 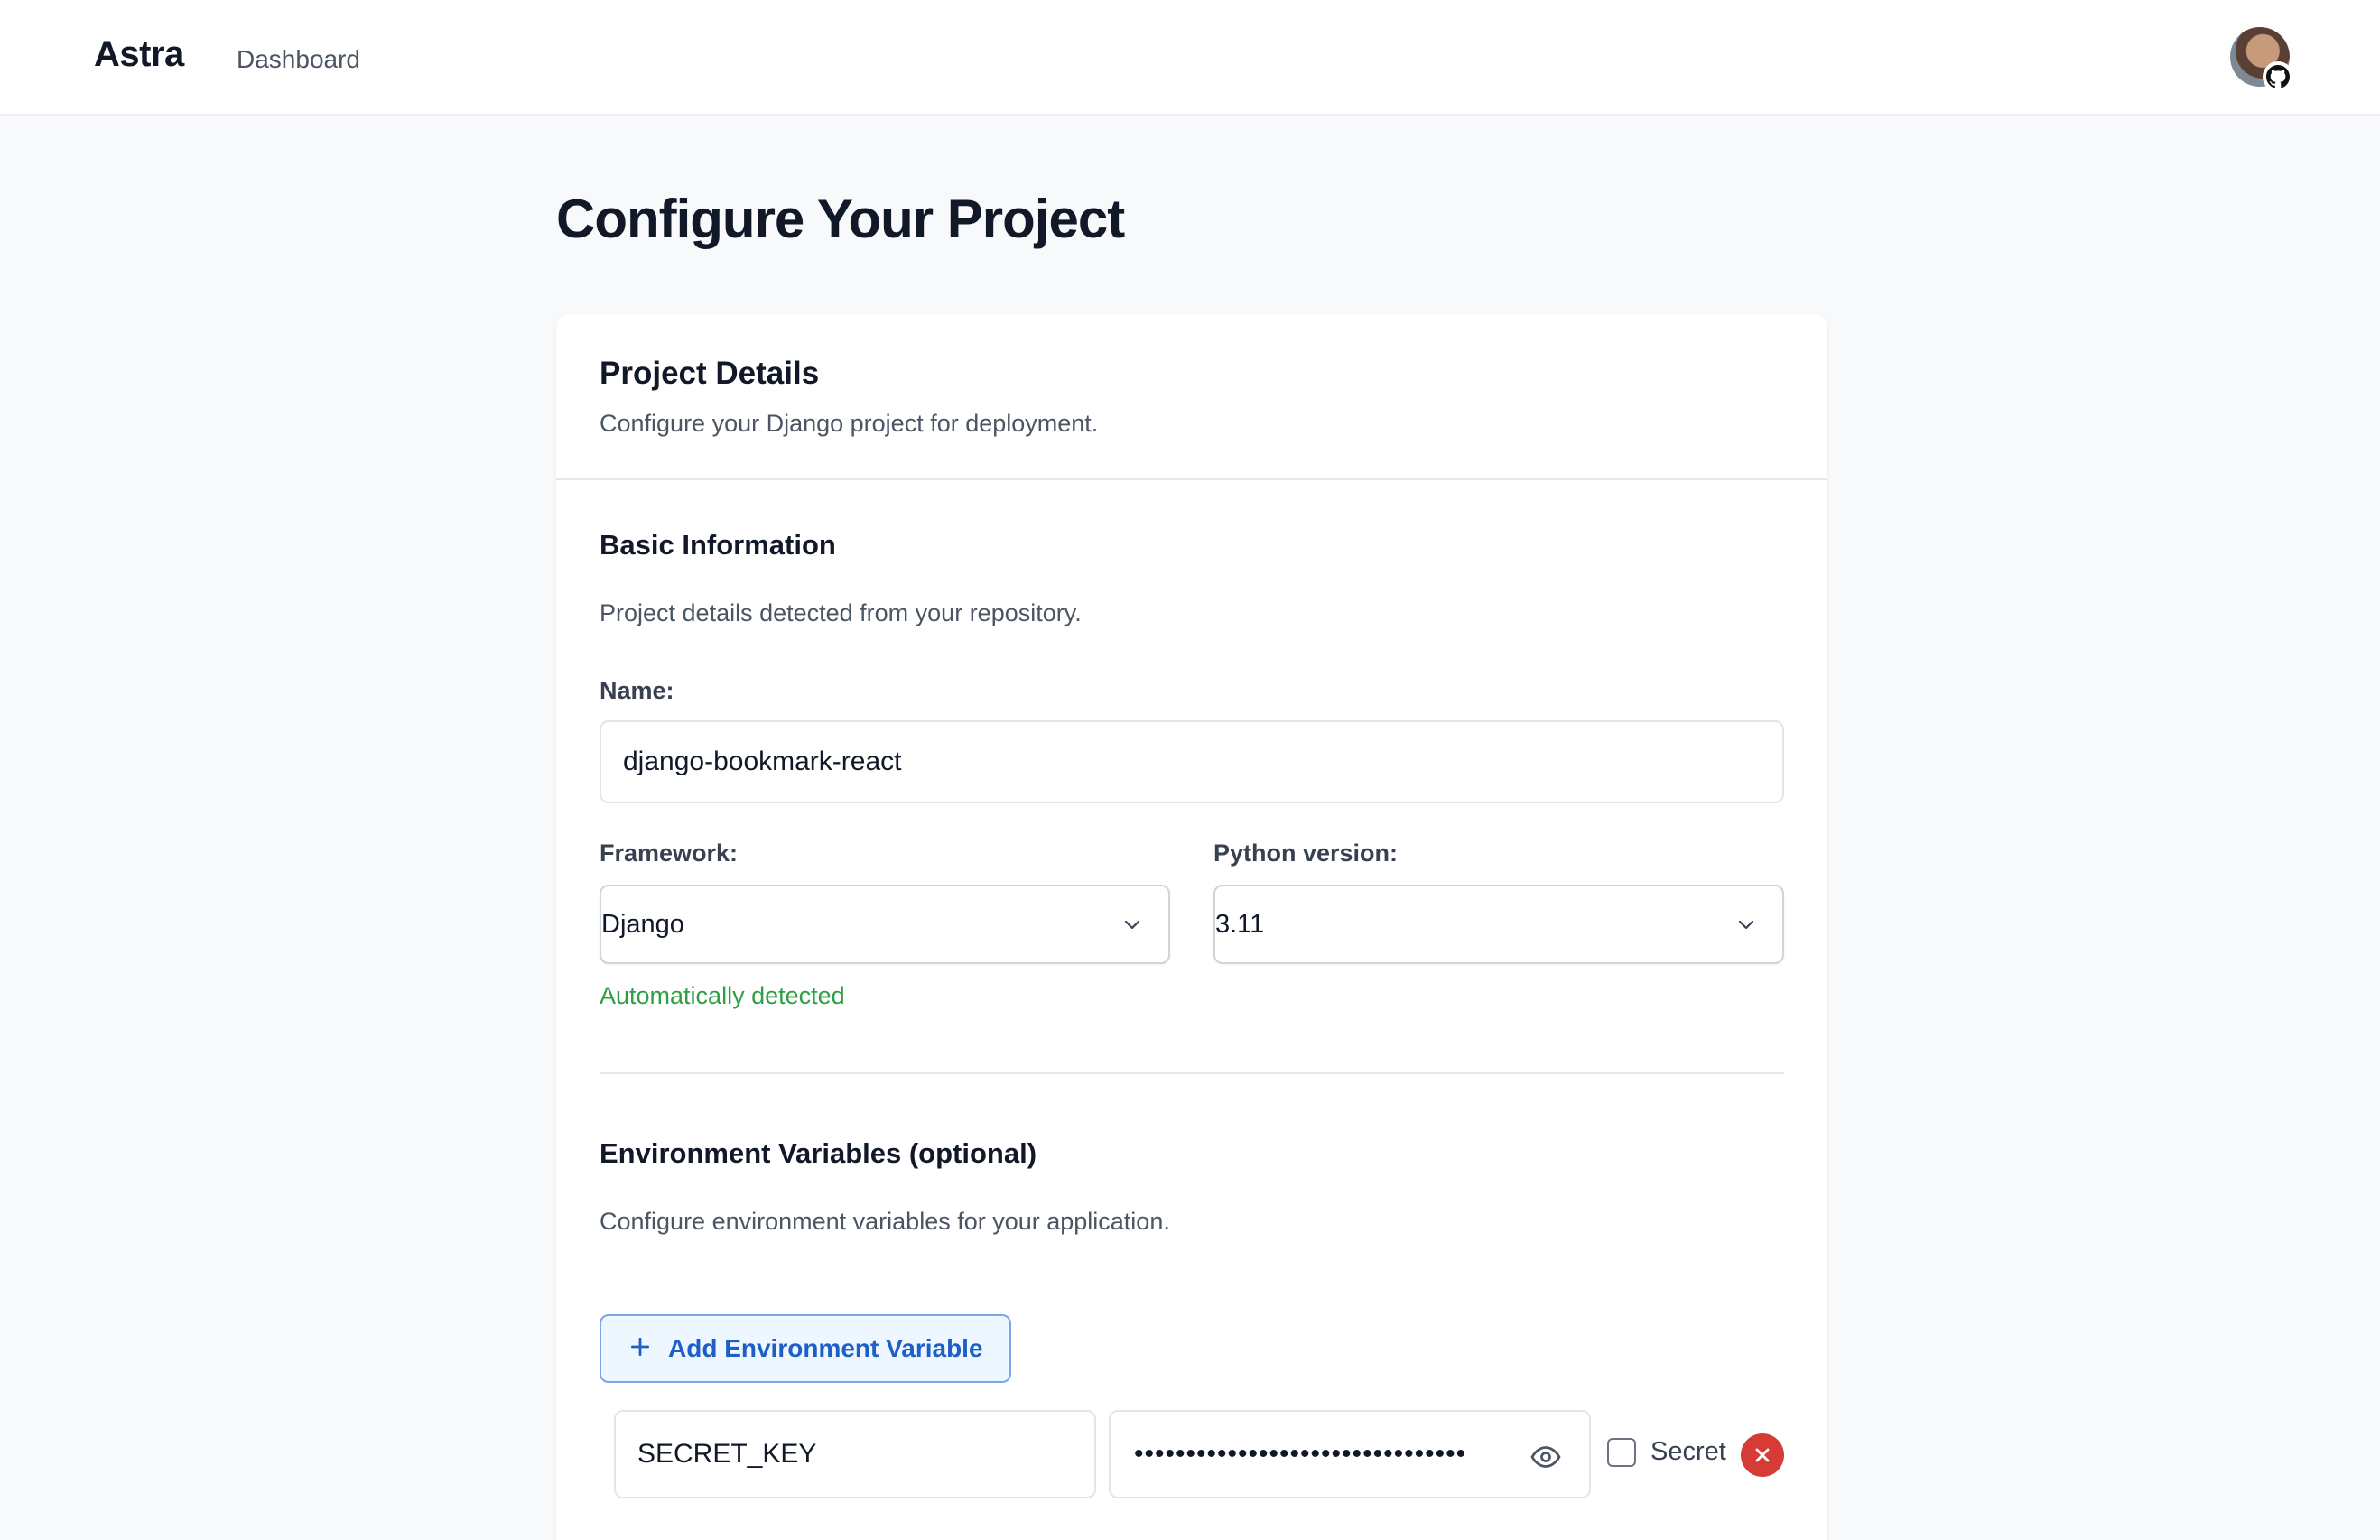 I want to click on remove-env-variable-button, so click(x=1762, y=1455).